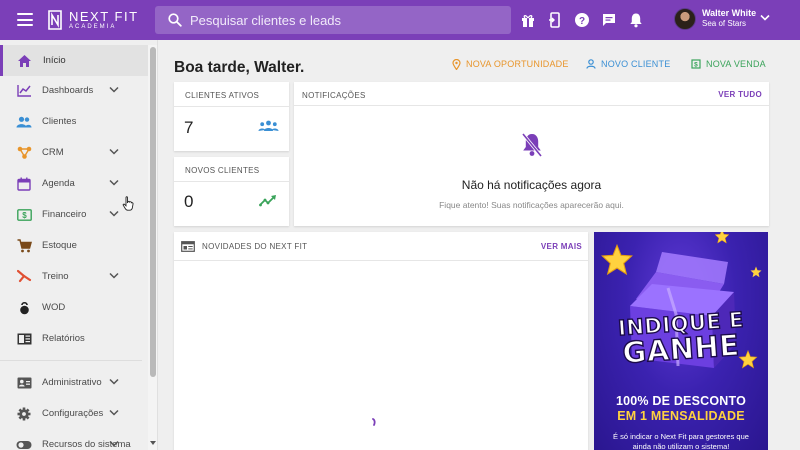 The width and height of the screenshot is (800, 450). Describe the element at coordinates (268, 125) in the screenshot. I see `people-group-icon` at that location.